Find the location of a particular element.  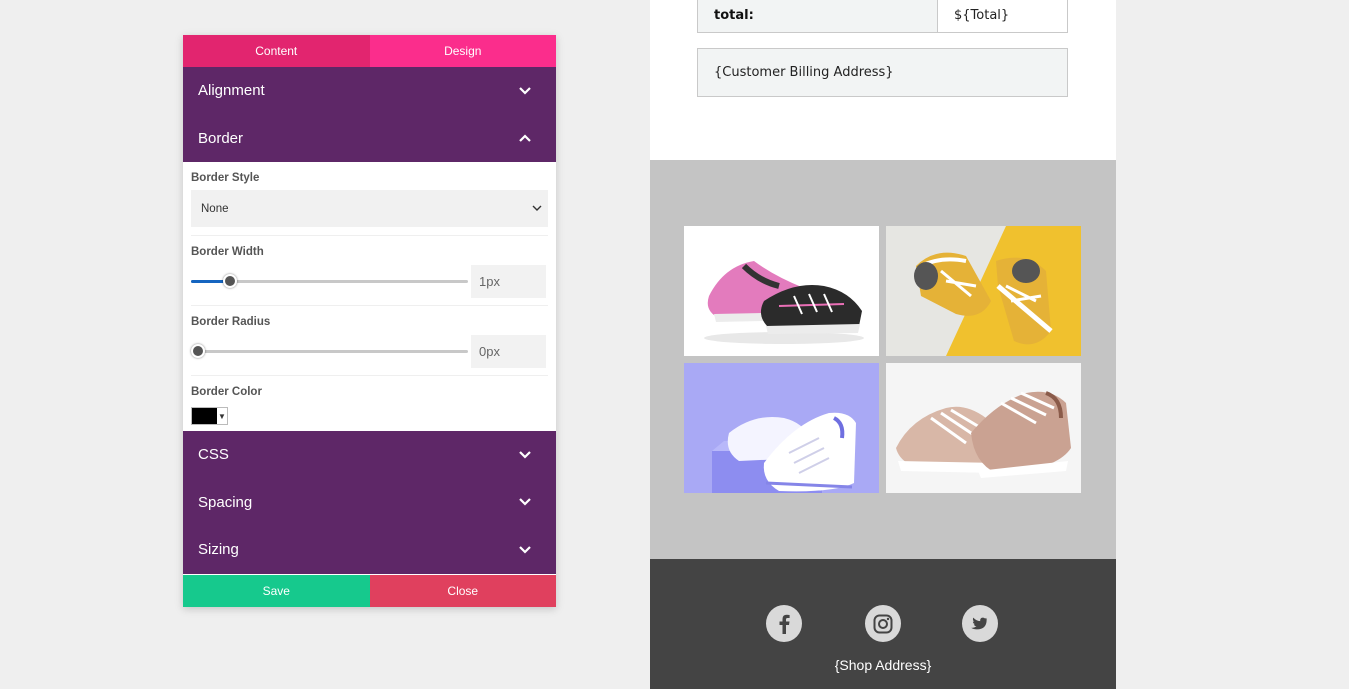

section-border: Border is located at coordinates (369, 138).